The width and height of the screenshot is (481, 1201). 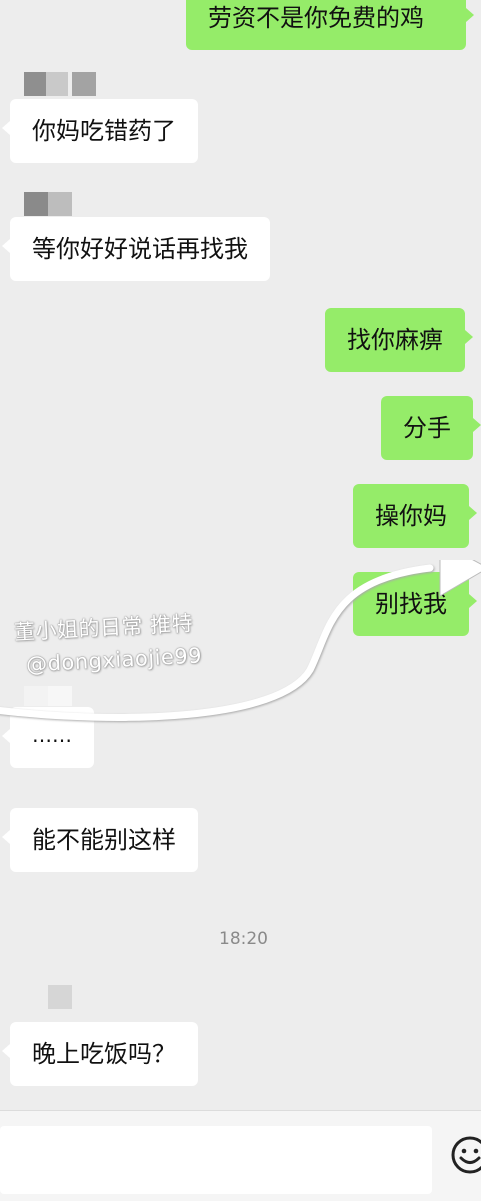 I want to click on message-bubble-incoming: 你妈吃错药了, so click(x=100, y=131).